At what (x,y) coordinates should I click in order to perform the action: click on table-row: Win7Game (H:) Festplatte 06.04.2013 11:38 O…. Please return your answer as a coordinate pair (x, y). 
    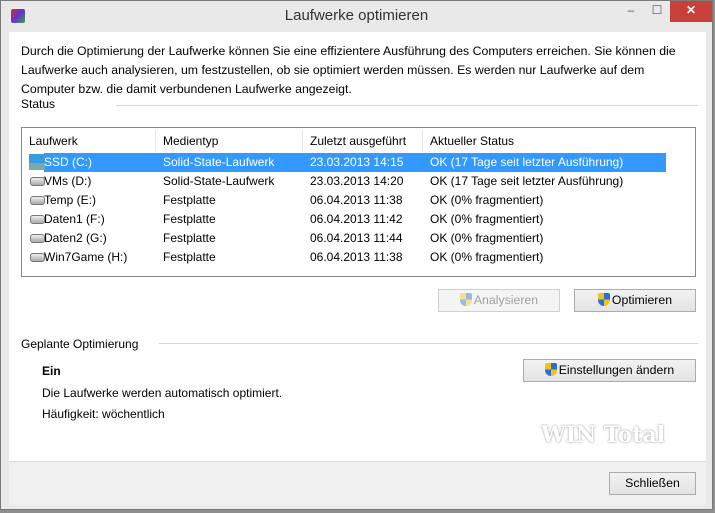
    Looking at the image, I should click on (358, 257).